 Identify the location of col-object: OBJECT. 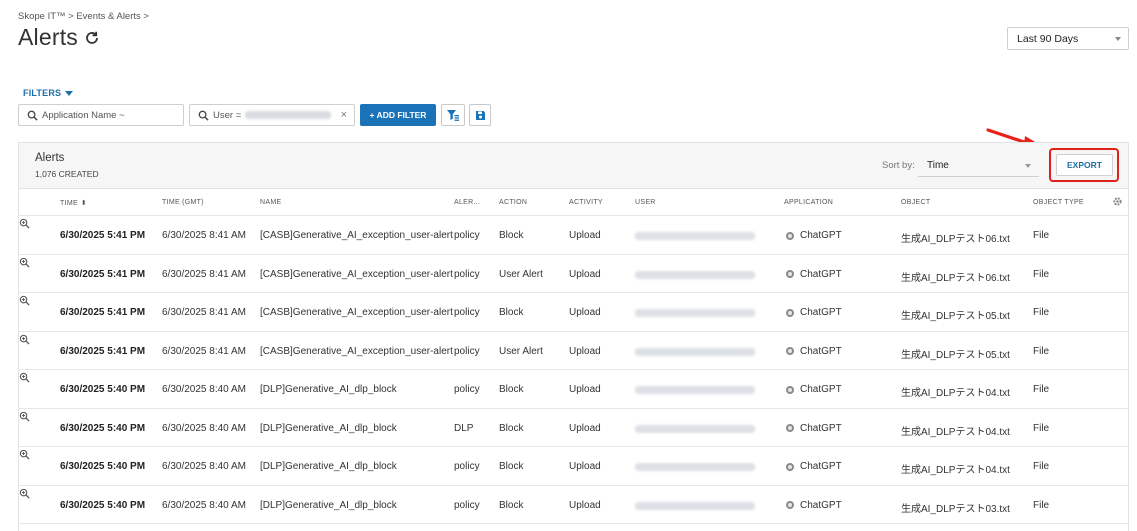
(915, 202).